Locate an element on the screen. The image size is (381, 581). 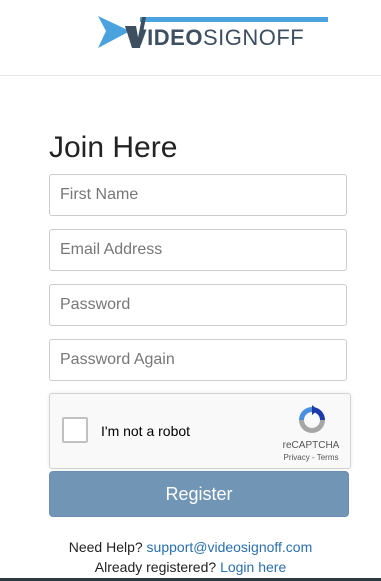
videosignoff-logo: VIDEOSIGNOFF is located at coordinates (214, 34).